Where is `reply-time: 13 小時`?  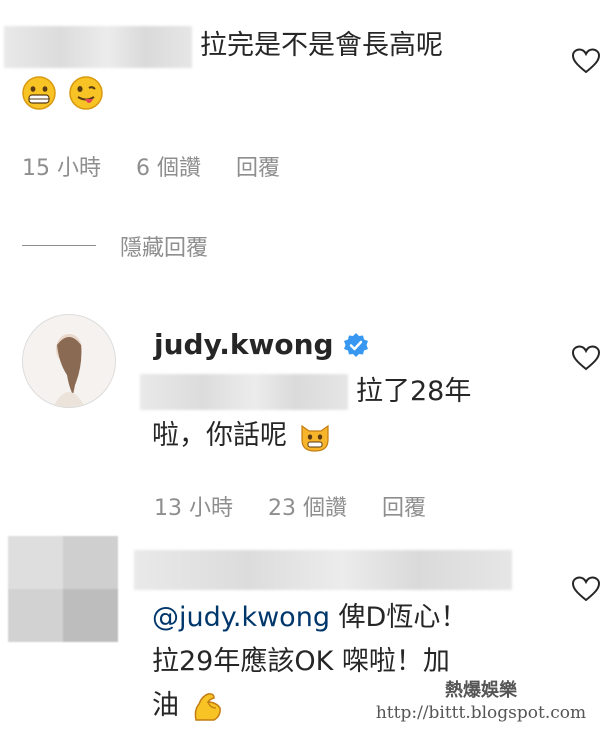
reply-time: 13 小時 is located at coordinates (193, 508).